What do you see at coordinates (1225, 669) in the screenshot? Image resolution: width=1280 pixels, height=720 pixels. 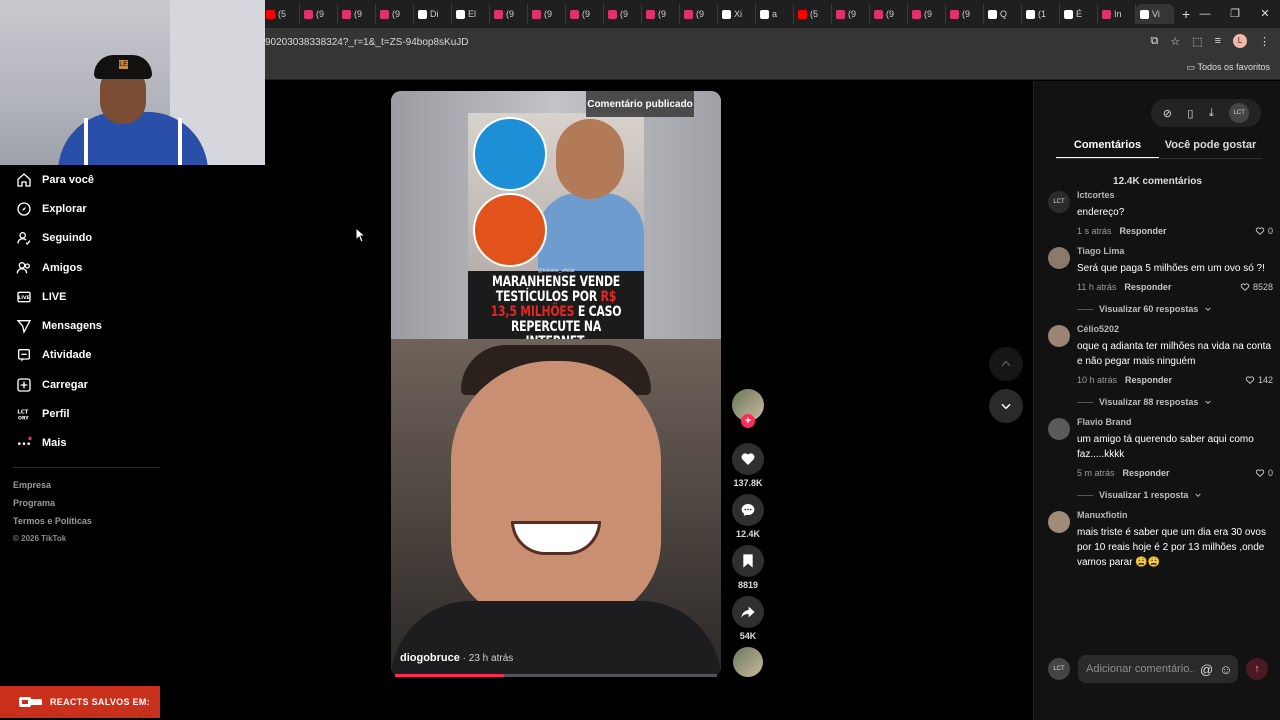 I see `emoji-icon: ☺` at bounding box center [1225, 669].